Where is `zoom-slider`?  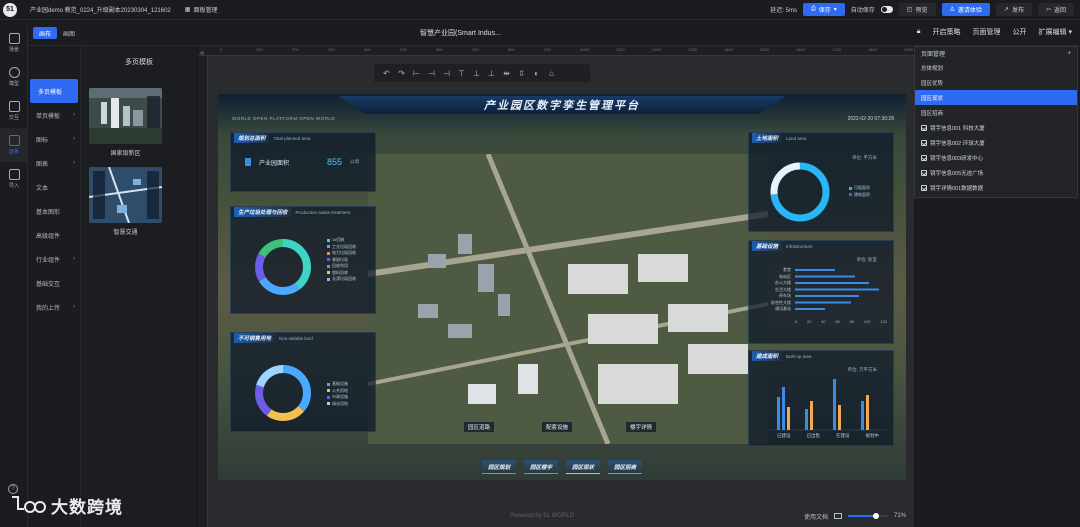 zoom-slider is located at coordinates (867, 516).